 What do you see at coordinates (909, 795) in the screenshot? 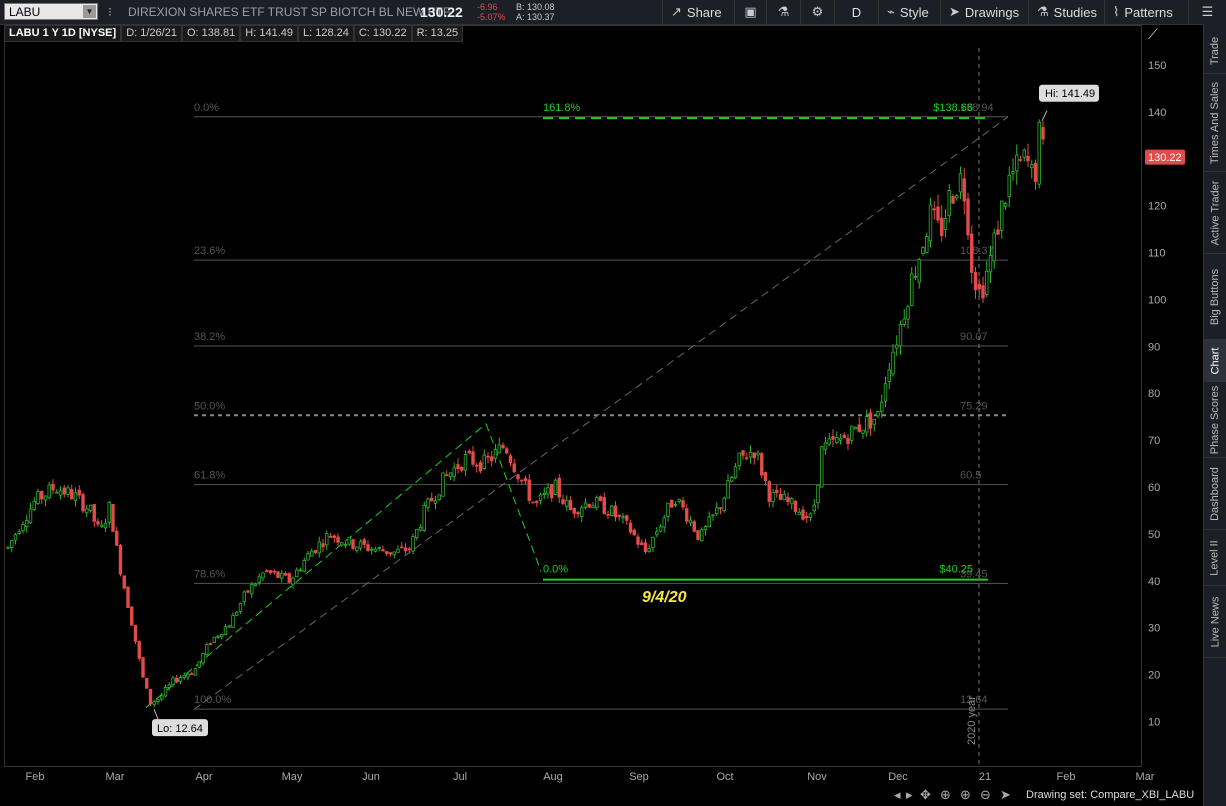
I see `scroll-right-icon: ▸` at bounding box center [909, 795].